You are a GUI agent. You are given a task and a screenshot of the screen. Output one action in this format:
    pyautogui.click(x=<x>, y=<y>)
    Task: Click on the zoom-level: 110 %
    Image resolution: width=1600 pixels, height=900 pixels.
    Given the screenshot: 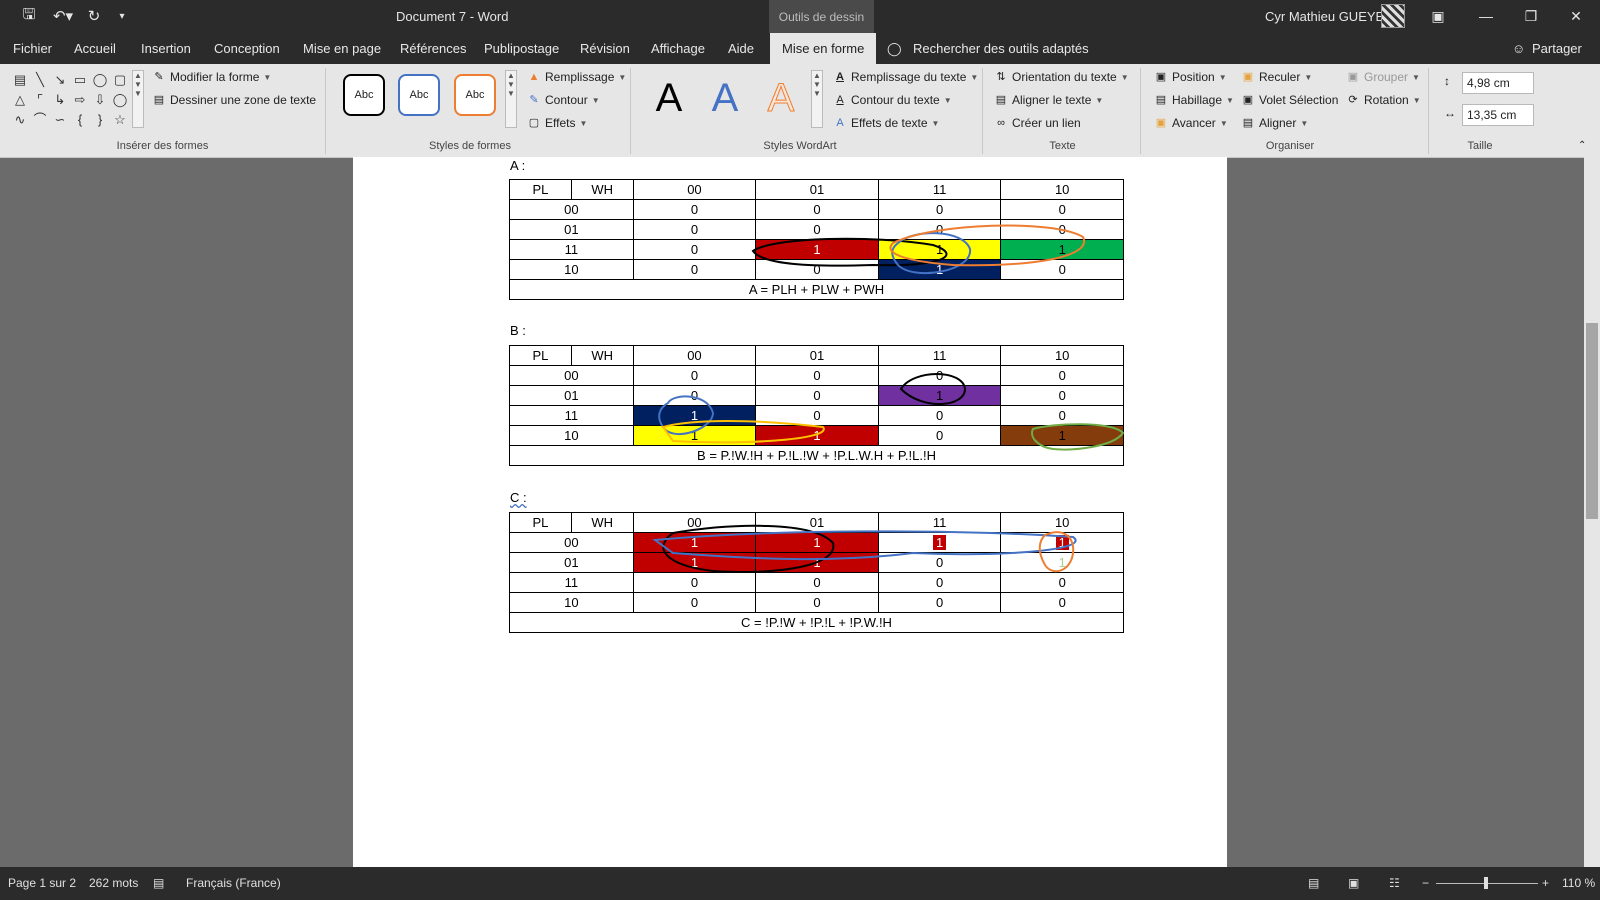 What is the action you would take?
    pyautogui.click(x=1578, y=883)
    